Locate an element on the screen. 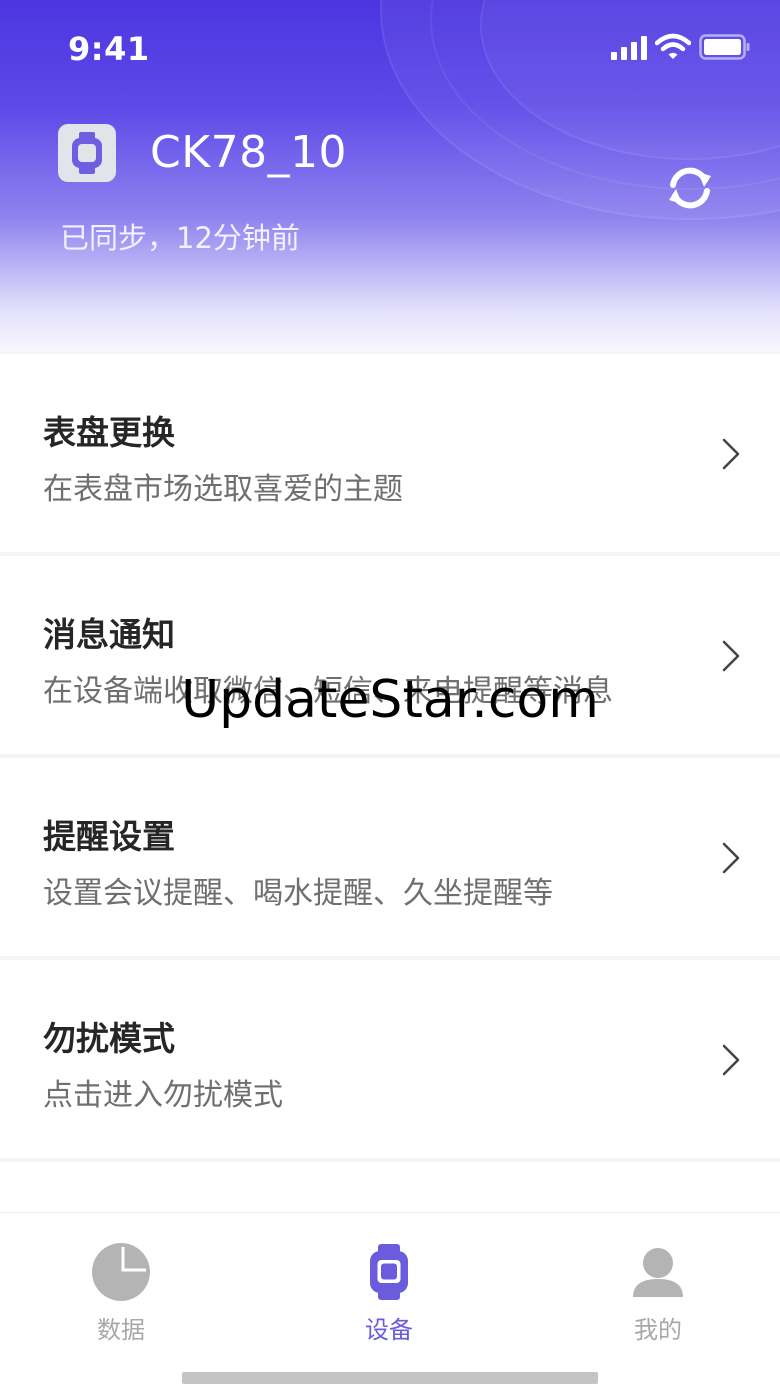 The height and width of the screenshot is (1387, 780). menu-item-watch-face: 表盘更换 在表盘市场选取喜爱的主题 is located at coordinates (390, 453).